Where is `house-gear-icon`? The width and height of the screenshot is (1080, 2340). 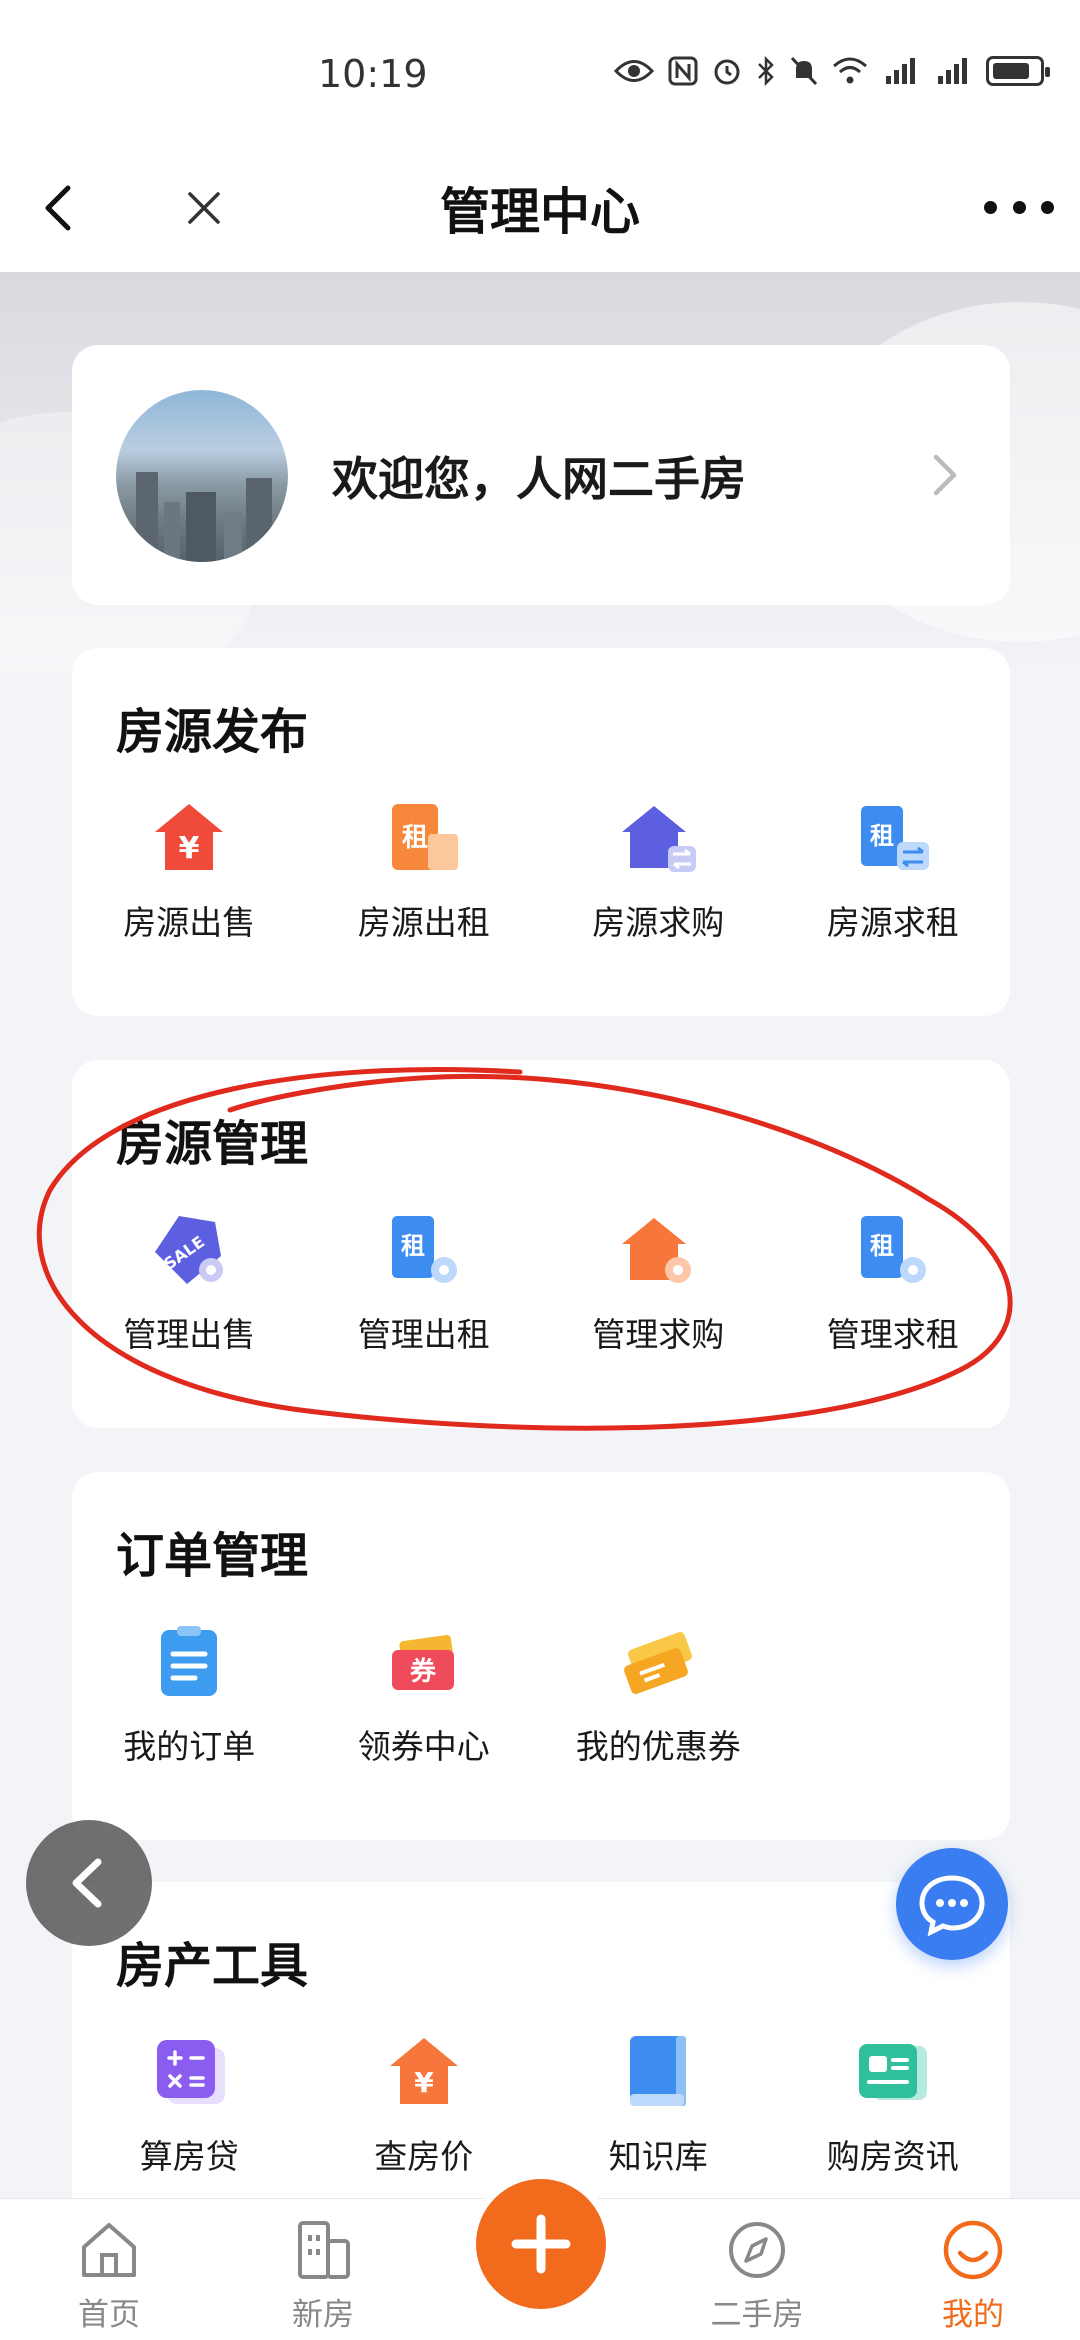 house-gear-icon is located at coordinates (657, 1250).